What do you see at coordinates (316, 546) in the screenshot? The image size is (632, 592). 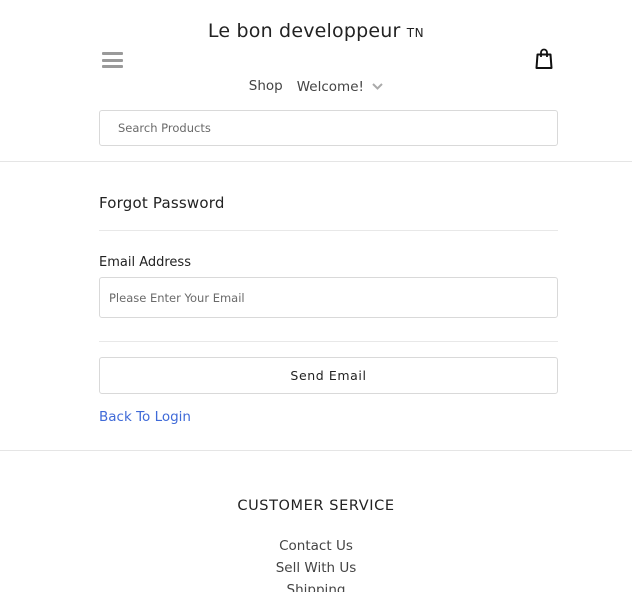 I see `footer-link-contact-us: Contact Us` at bounding box center [316, 546].